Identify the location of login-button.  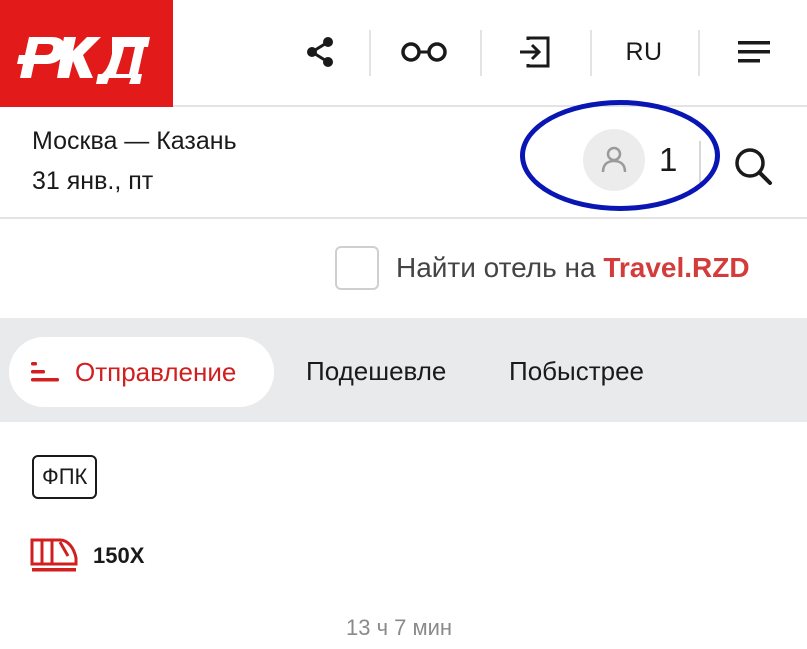
(534, 52).